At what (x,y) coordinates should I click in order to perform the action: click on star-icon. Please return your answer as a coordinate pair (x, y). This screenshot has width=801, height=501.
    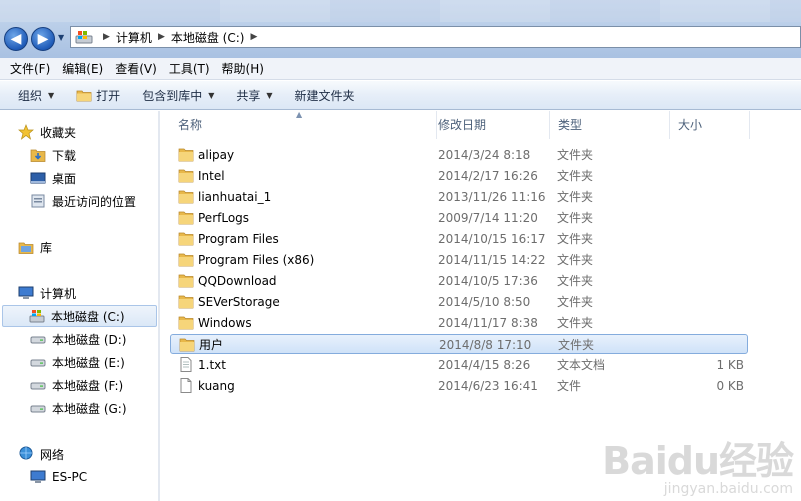
    Looking at the image, I should click on (26, 132).